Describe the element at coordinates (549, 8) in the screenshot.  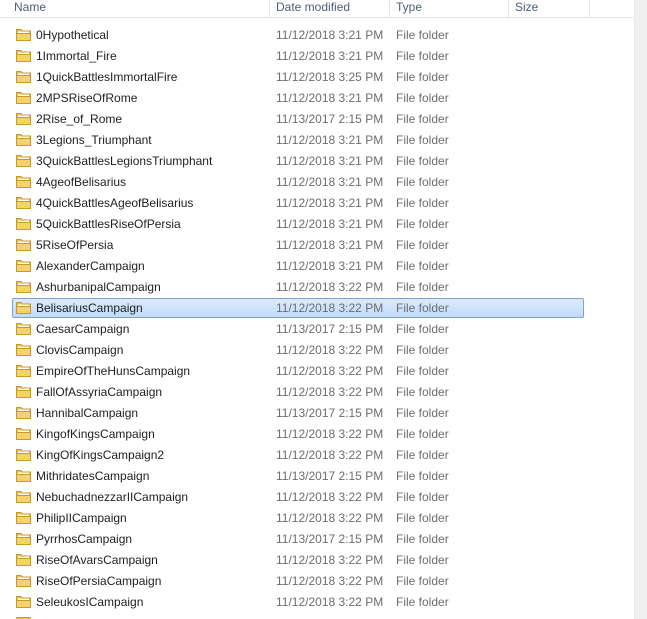
I see `column-header-size: Size` at that location.